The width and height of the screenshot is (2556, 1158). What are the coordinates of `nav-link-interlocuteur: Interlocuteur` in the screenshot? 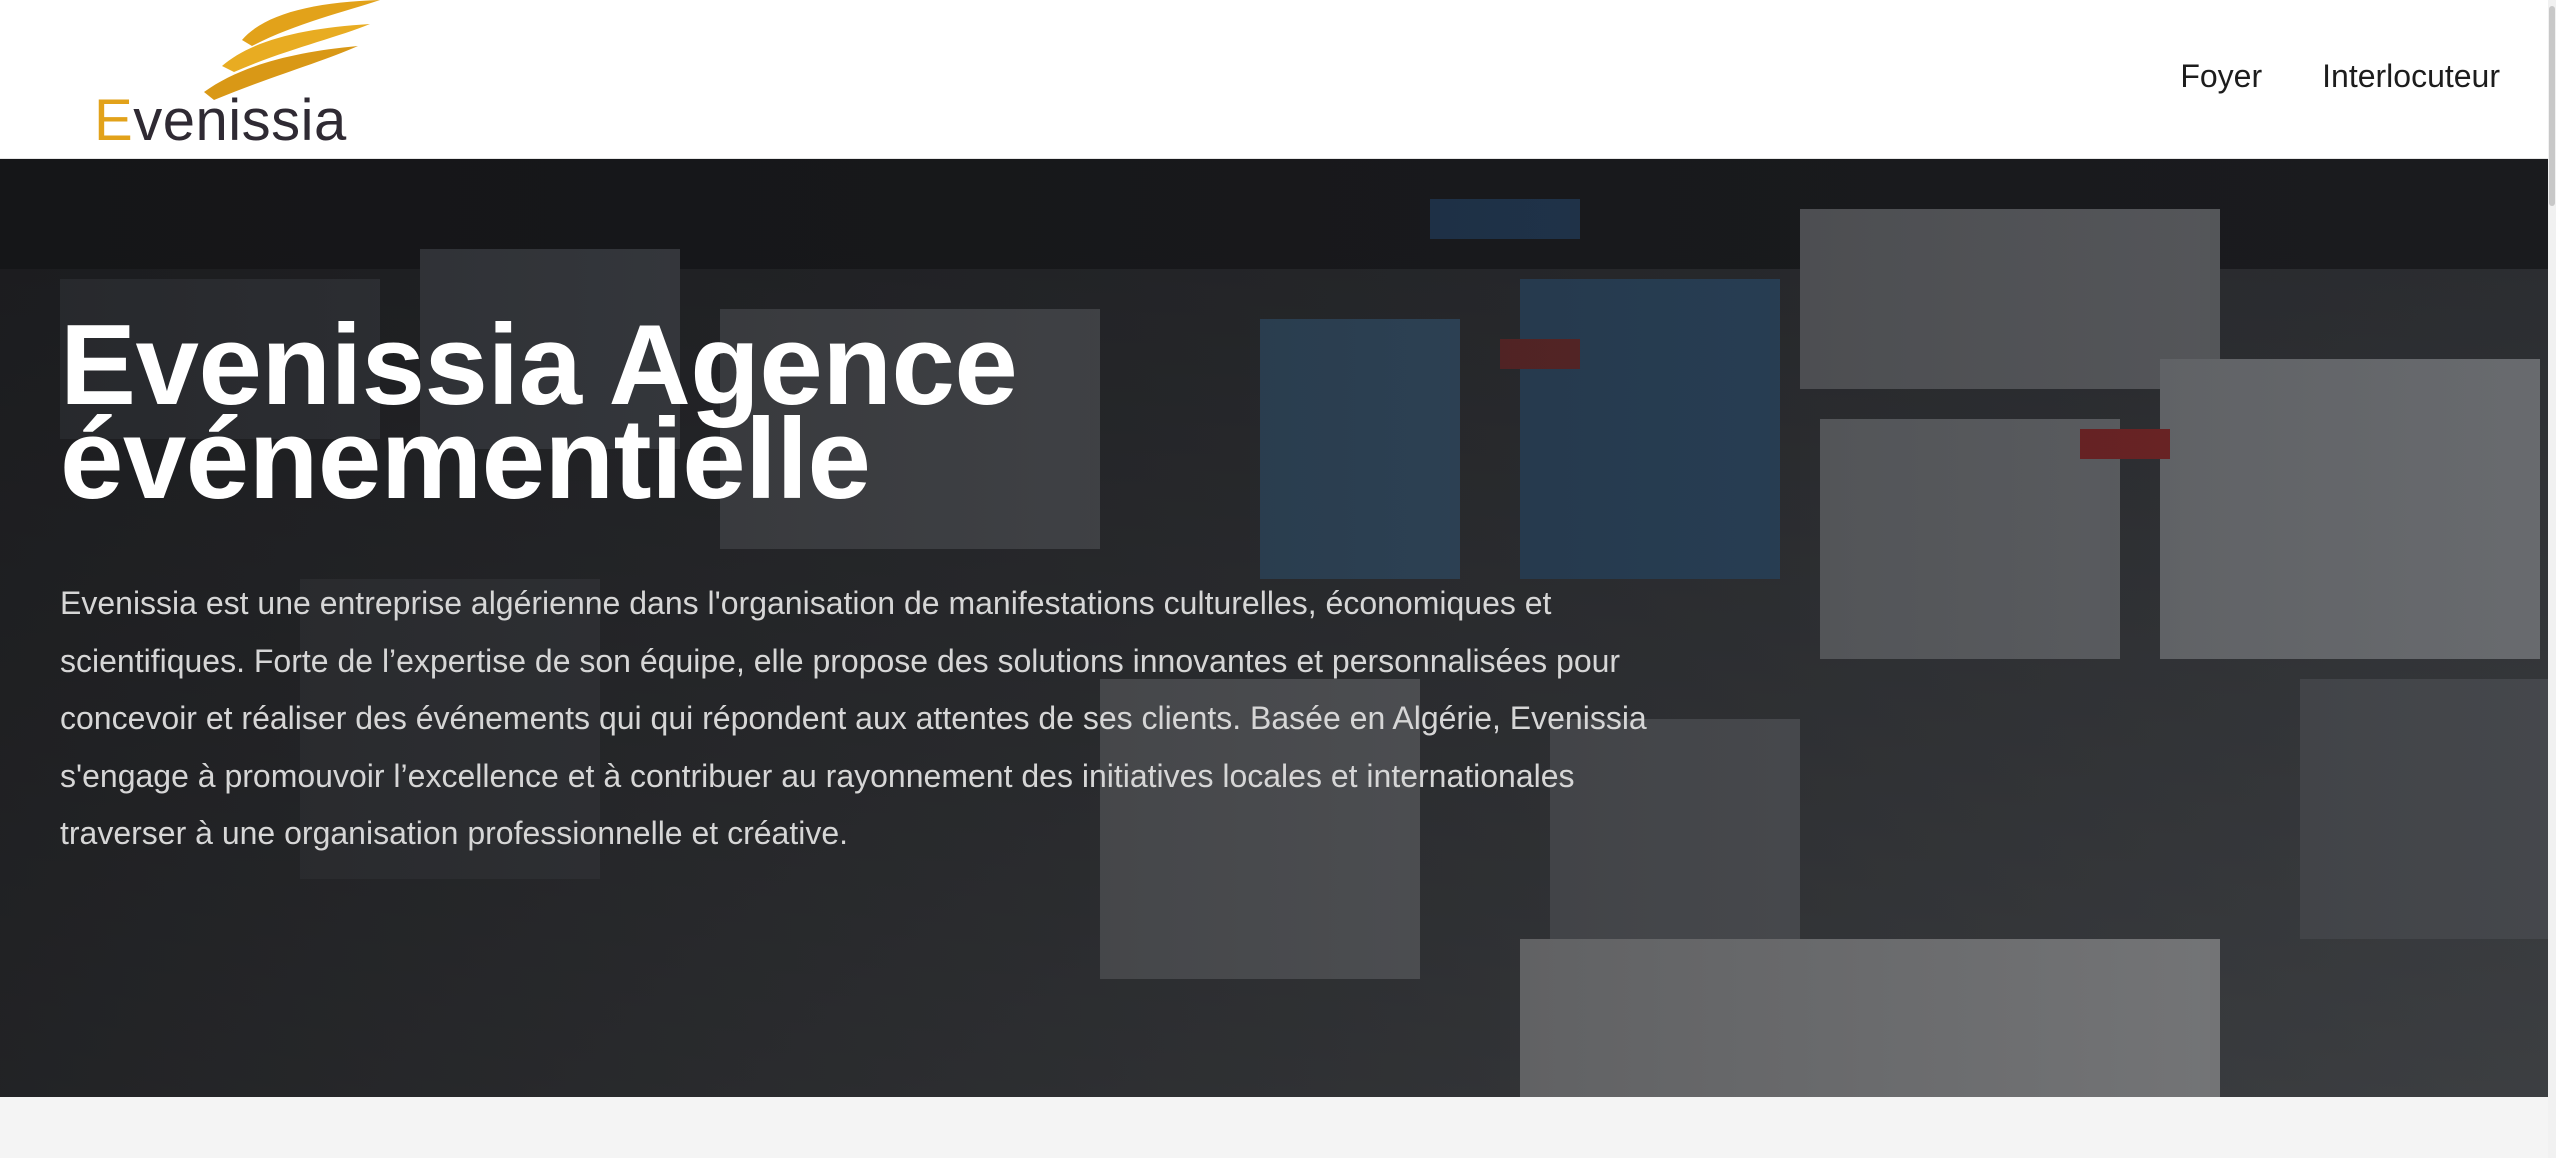 It's located at (2411, 76).